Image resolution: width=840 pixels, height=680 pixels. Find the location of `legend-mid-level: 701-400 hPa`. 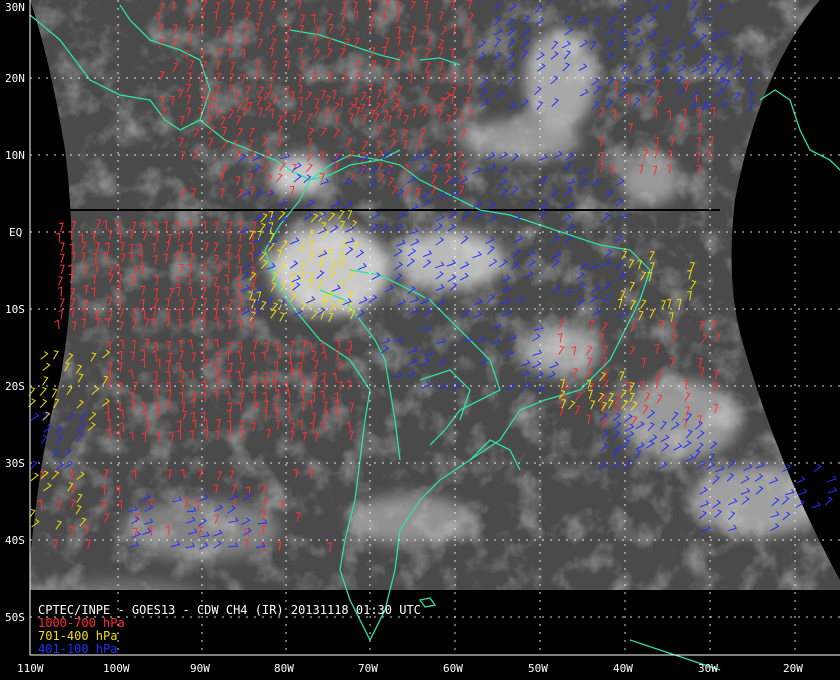

legend-mid-level: 701-400 hPa is located at coordinates (77, 636).